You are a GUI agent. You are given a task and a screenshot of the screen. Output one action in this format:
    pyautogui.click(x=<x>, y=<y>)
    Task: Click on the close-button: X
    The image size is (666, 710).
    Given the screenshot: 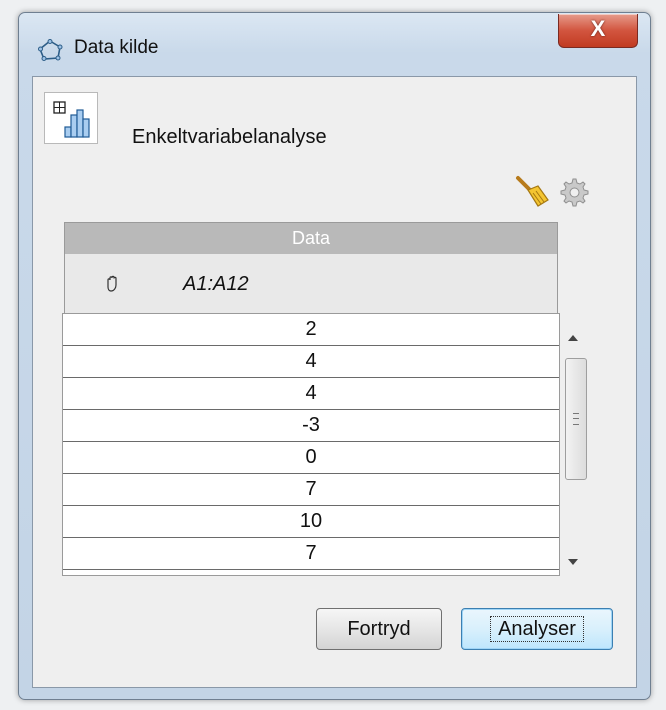 What is the action you would take?
    pyautogui.click(x=598, y=31)
    